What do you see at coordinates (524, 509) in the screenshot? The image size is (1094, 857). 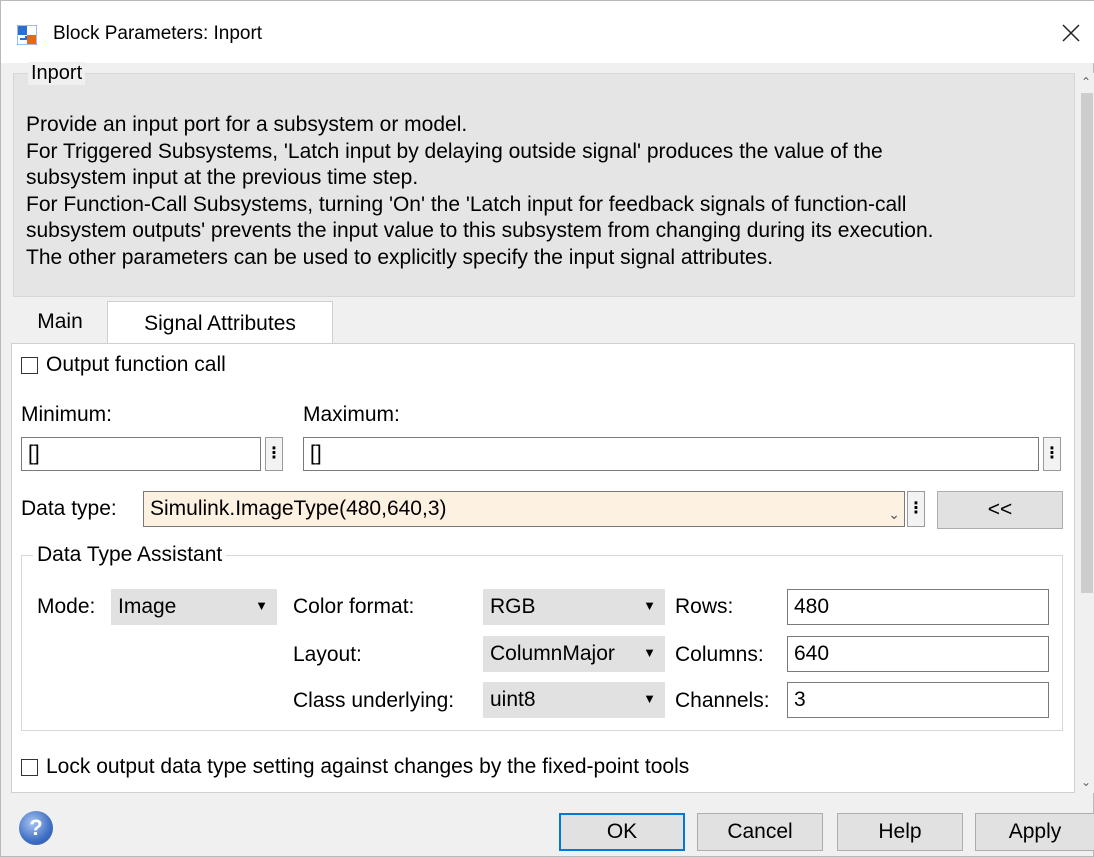 I see `data-type-combo: Simulink.ImageType(480,640,3) ⌄` at bounding box center [524, 509].